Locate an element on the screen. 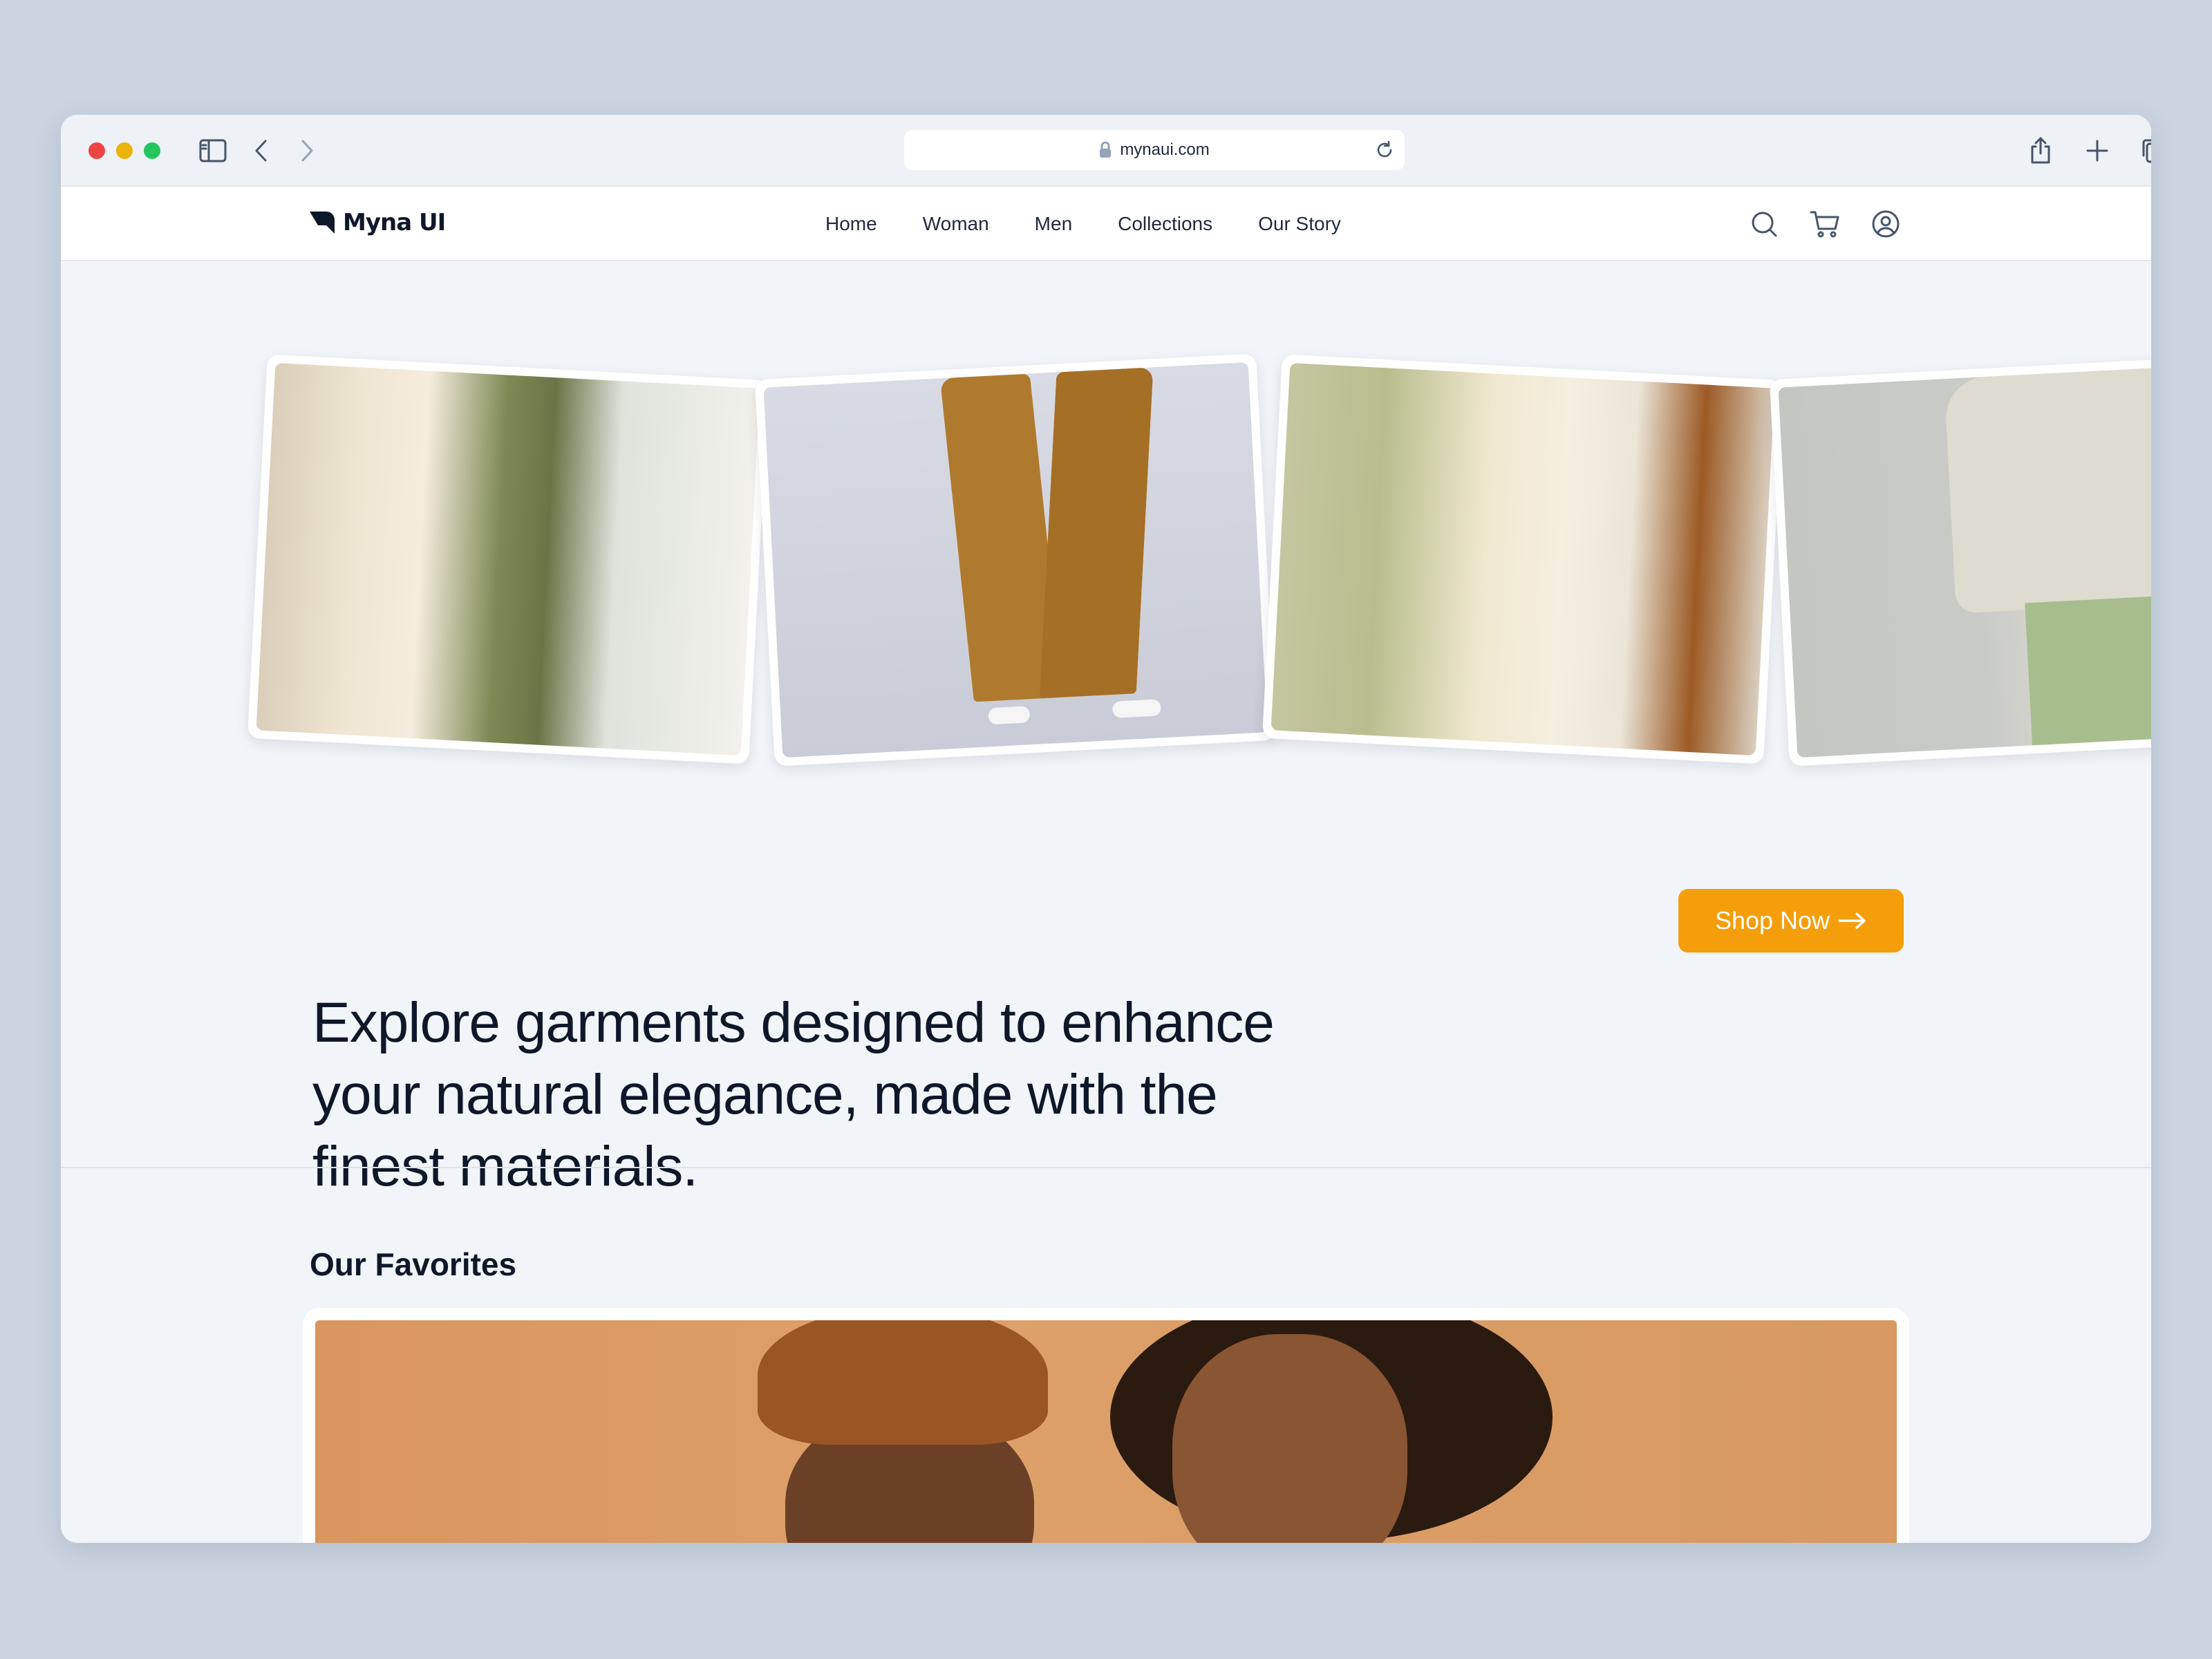 Image resolution: width=2212 pixels, height=1659 pixels. header-actions is located at coordinates (1825, 224).